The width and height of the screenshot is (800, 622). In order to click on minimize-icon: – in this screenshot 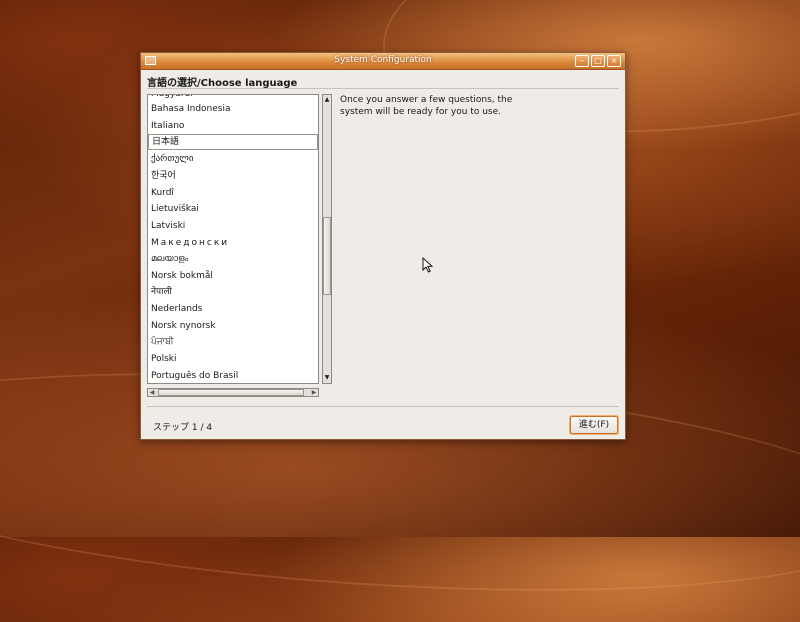, I will do `click(582, 61)`.